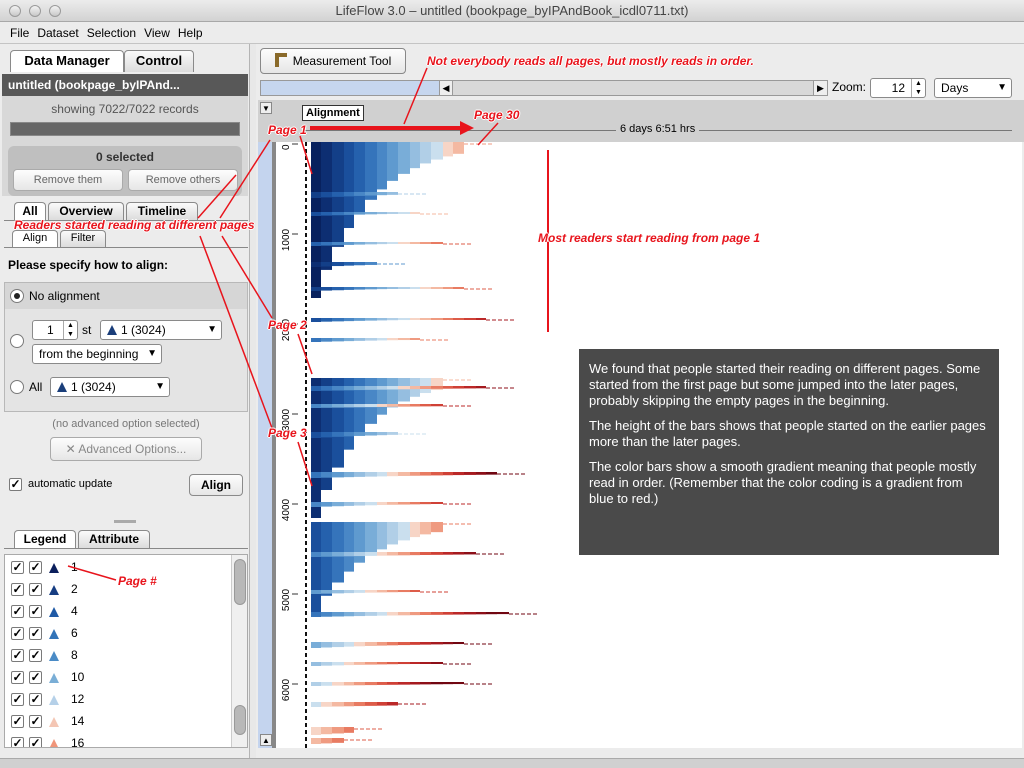 This screenshot has height=768, width=1024. What do you see at coordinates (240, 720) in the screenshot?
I see `scroll-thumb-lower` at bounding box center [240, 720].